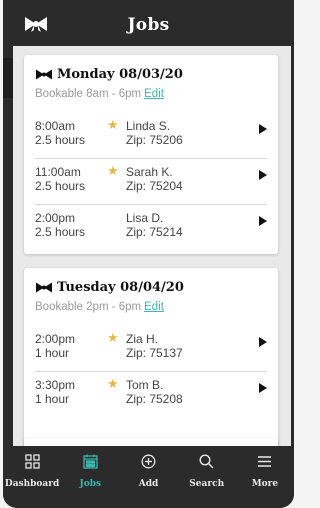  What do you see at coordinates (145, 385) in the screenshot?
I see `client-name: Tom B.` at bounding box center [145, 385].